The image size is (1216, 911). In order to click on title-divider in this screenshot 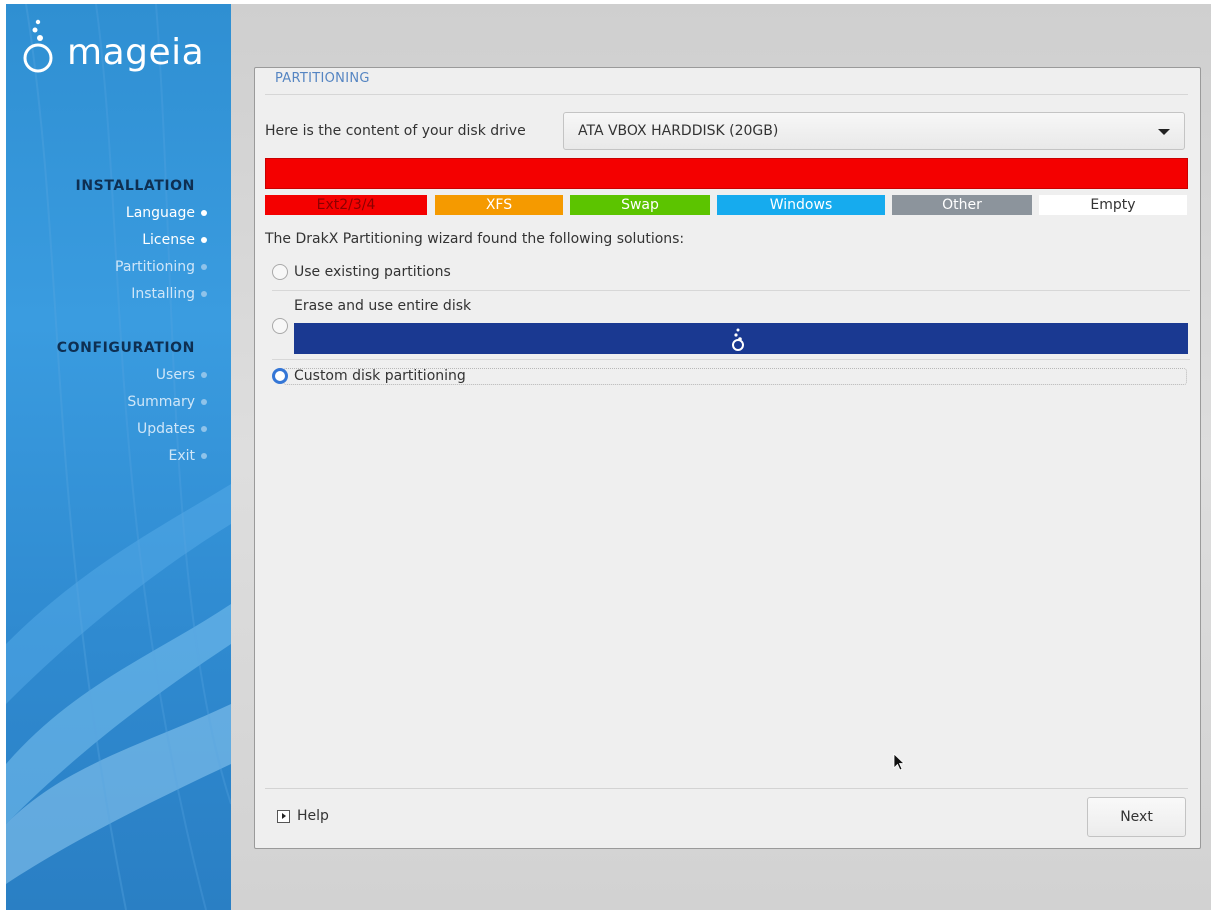, I will do `click(726, 94)`.